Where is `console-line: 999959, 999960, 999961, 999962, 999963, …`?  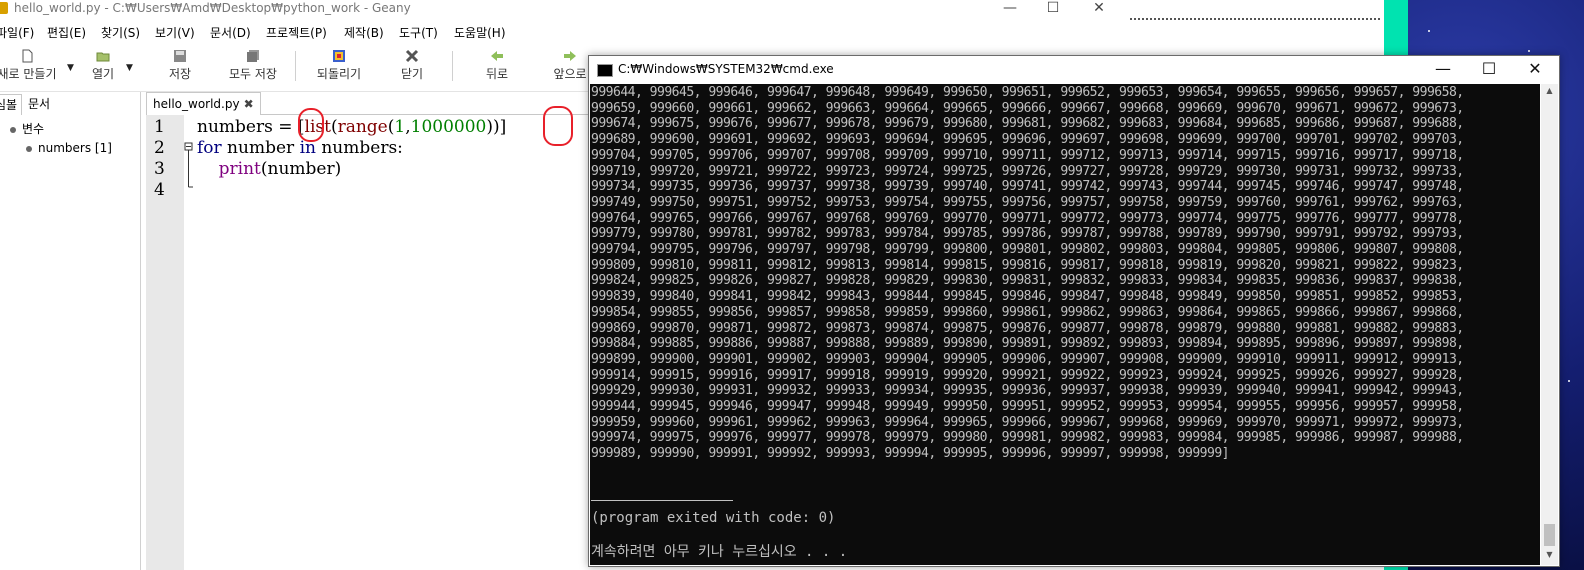
console-line: 999959, 999960, 999961, 999962, 999963, … is located at coordinates (1027, 422).